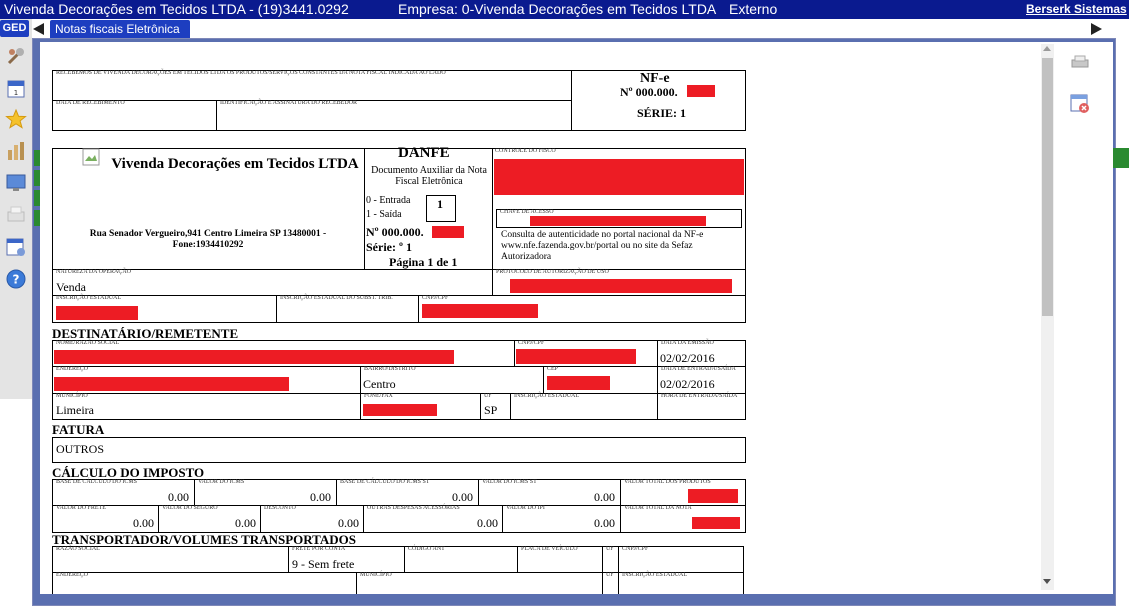  I want to click on chave-label: CHAVE DE ACESSO, so click(527, 212).